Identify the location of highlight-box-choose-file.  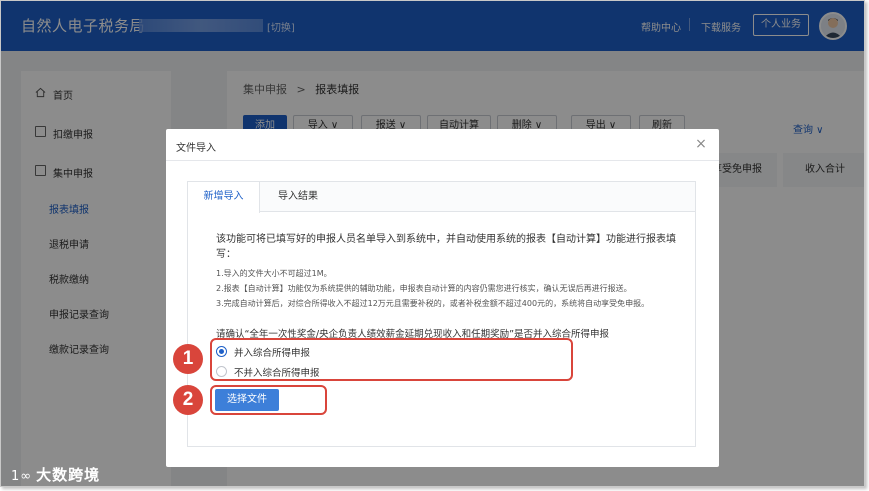
(268, 400).